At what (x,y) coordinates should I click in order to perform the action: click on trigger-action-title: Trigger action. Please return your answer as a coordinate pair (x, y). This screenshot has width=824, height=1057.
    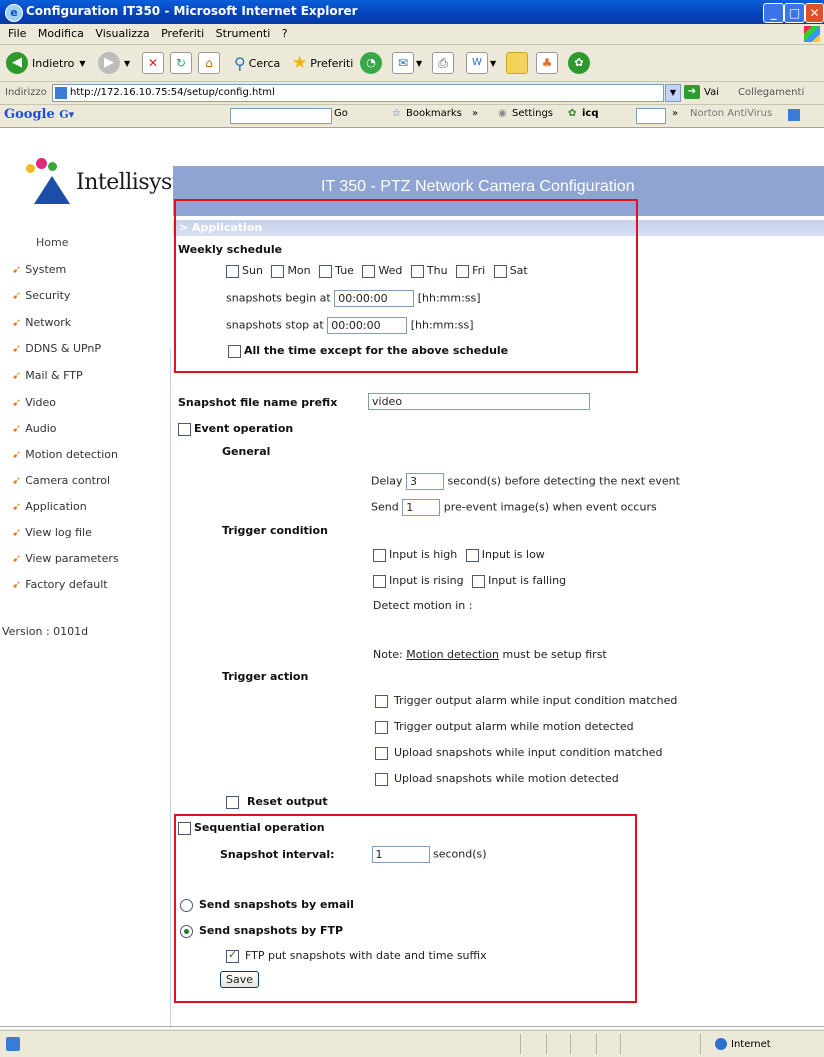
    Looking at the image, I should click on (265, 676).